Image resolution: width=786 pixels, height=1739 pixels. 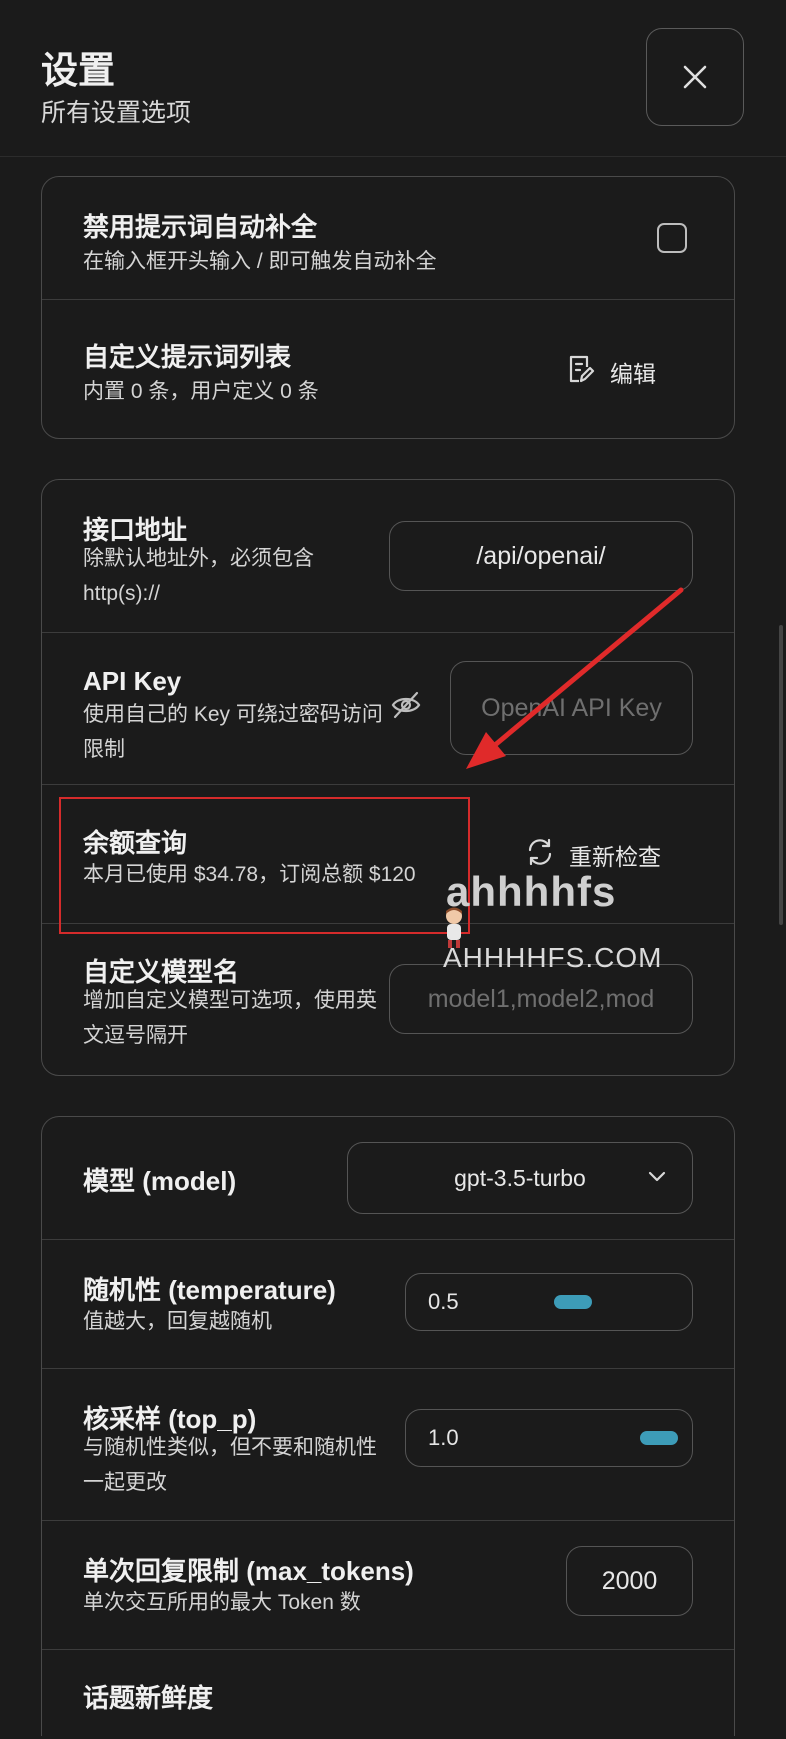 I want to click on watermark-domain: AHHHHFS.COM, so click(x=553, y=957).